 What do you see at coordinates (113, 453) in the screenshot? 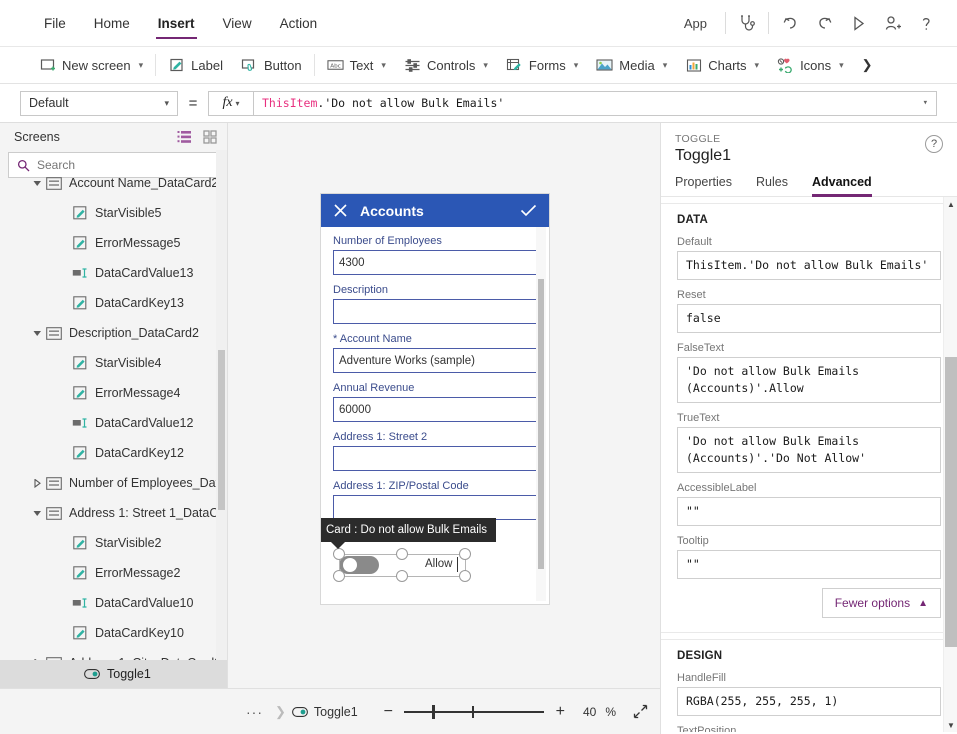
I see `tree-item: DataCardKey12` at bounding box center [113, 453].